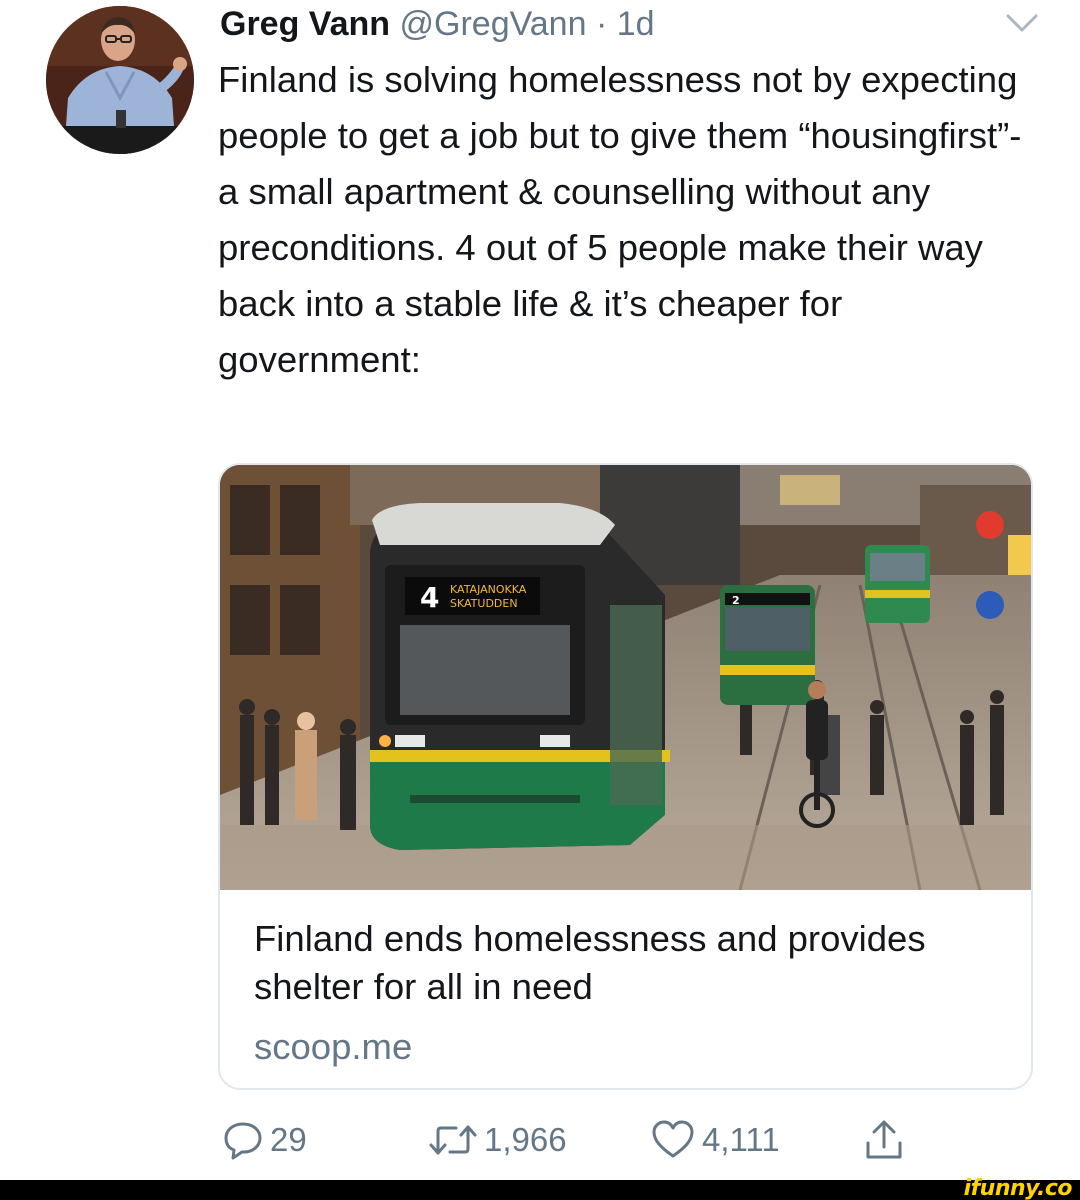 This screenshot has height=1200, width=1080. I want to click on tram2-sign-number: 2, so click(736, 600).